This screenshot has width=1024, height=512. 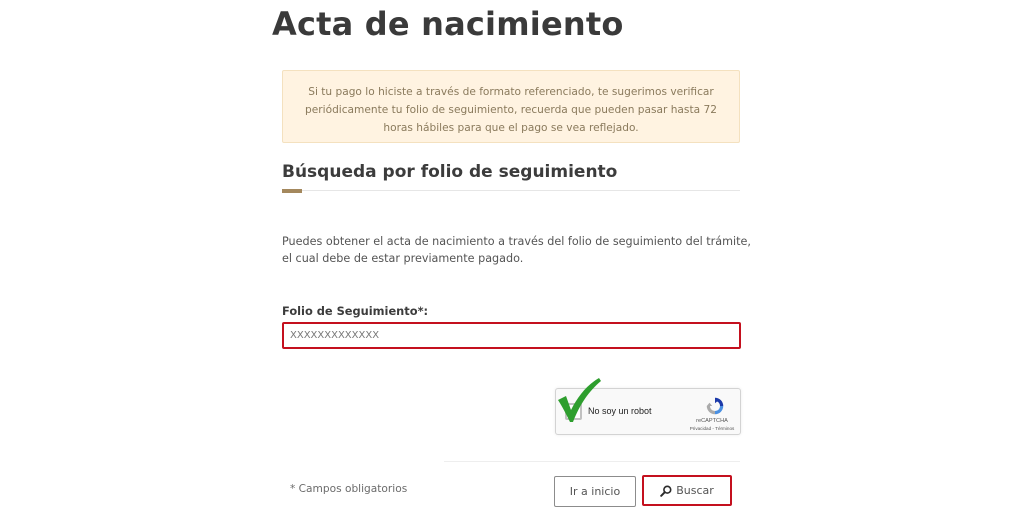 I want to click on recaptcha-terms-link: Privacidad - Términos, so click(x=712, y=428).